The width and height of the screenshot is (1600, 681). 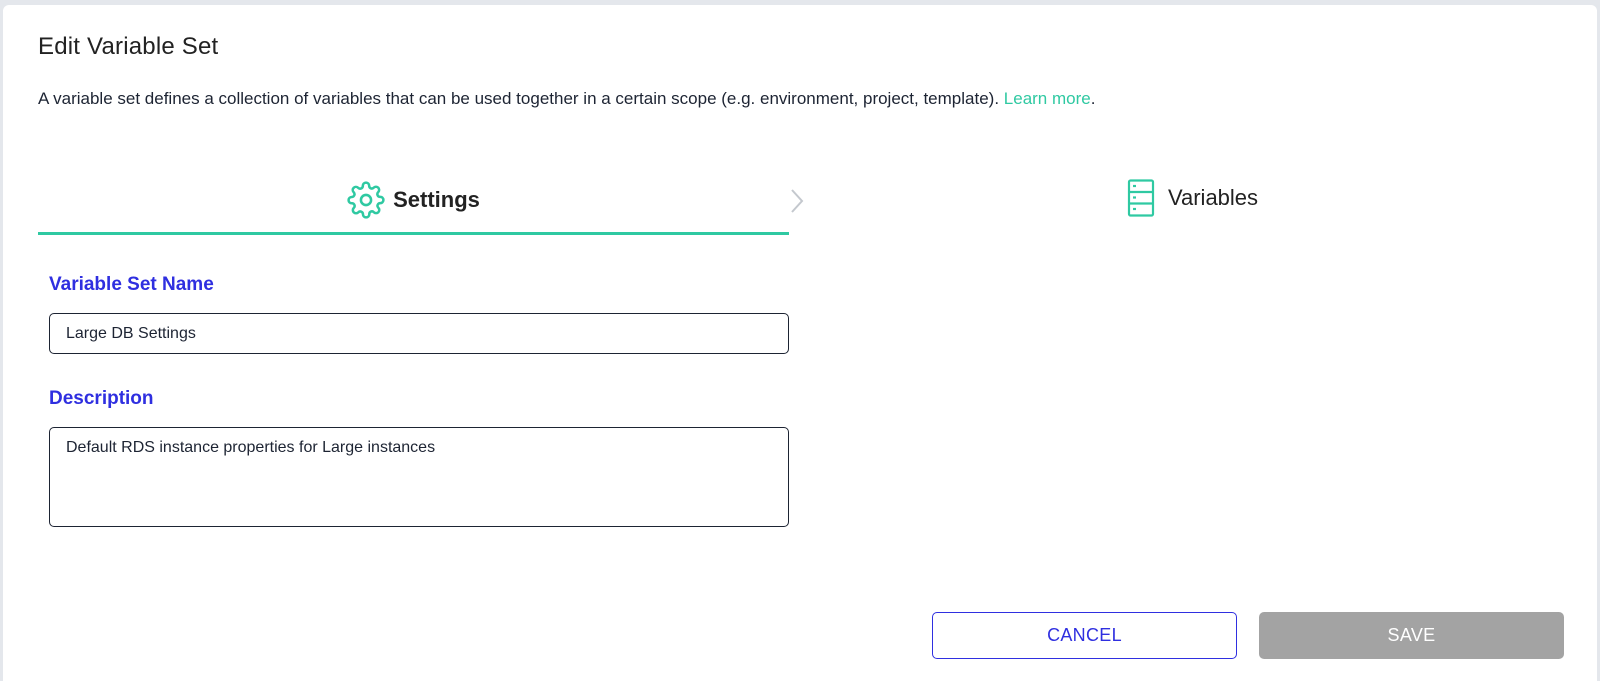 What do you see at coordinates (1084, 635) in the screenshot?
I see `cancel-button: CANCEL` at bounding box center [1084, 635].